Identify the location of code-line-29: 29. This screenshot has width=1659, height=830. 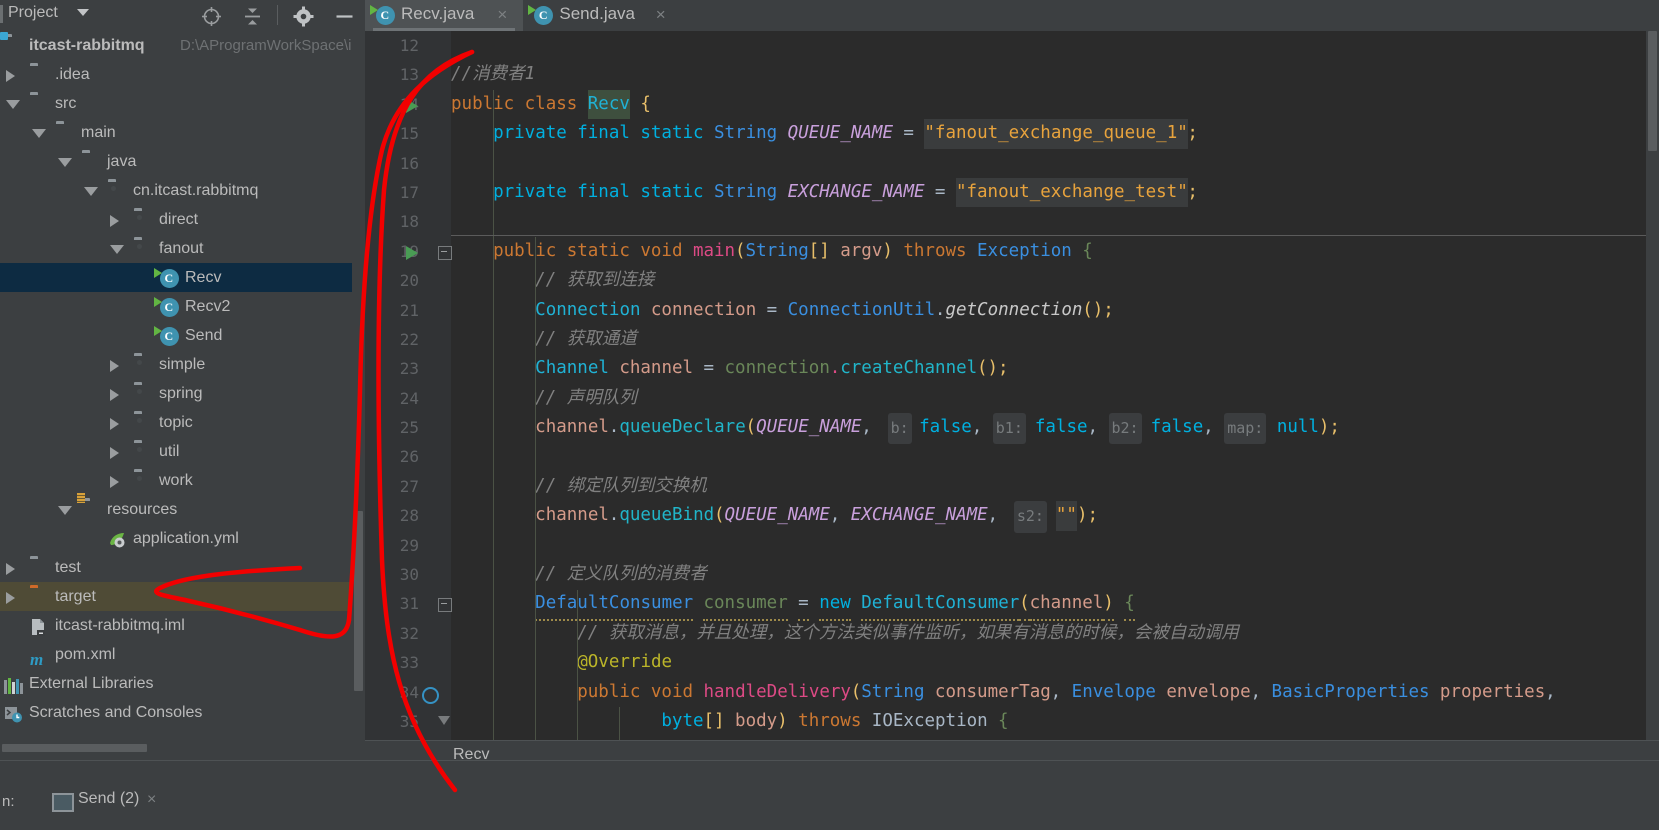
(1012, 545).